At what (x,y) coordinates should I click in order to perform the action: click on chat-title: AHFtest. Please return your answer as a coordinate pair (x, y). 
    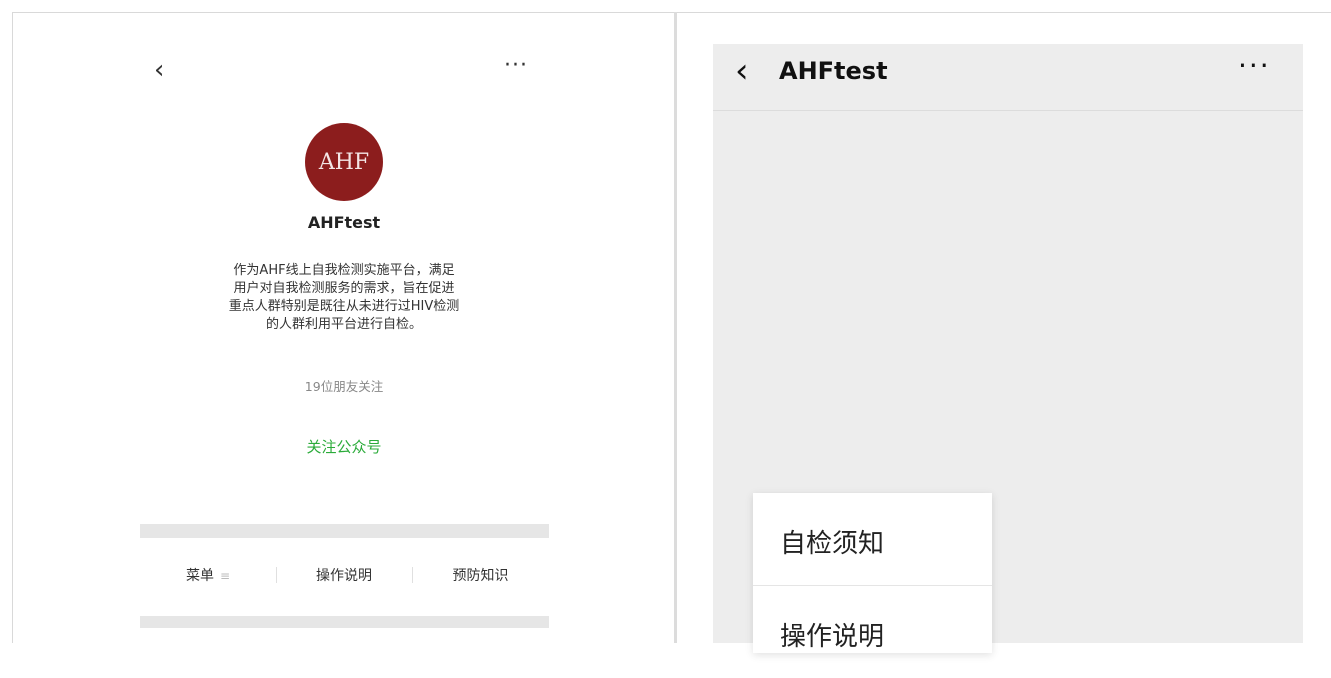
    Looking at the image, I should click on (833, 71).